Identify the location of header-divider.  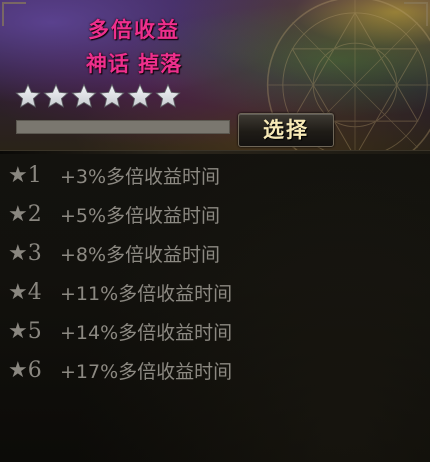
(215, 152).